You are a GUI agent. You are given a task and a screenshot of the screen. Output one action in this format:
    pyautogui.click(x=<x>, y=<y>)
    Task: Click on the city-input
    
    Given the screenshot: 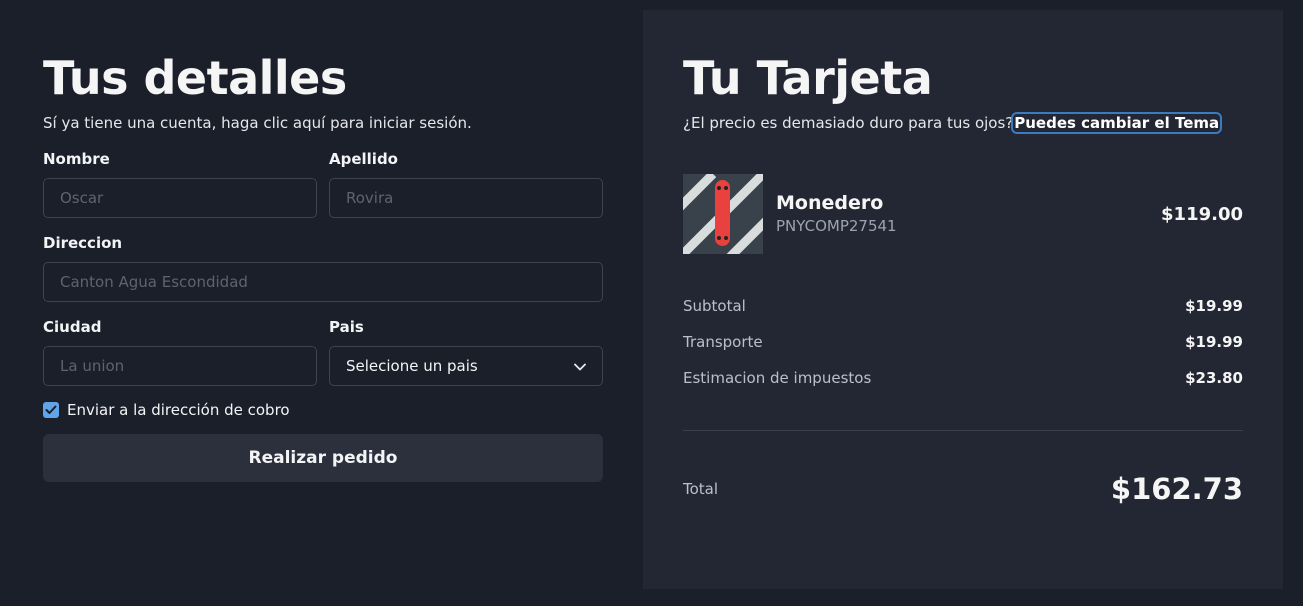 What is the action you would take?
    pyautogui.click(x=180, y=366)
    